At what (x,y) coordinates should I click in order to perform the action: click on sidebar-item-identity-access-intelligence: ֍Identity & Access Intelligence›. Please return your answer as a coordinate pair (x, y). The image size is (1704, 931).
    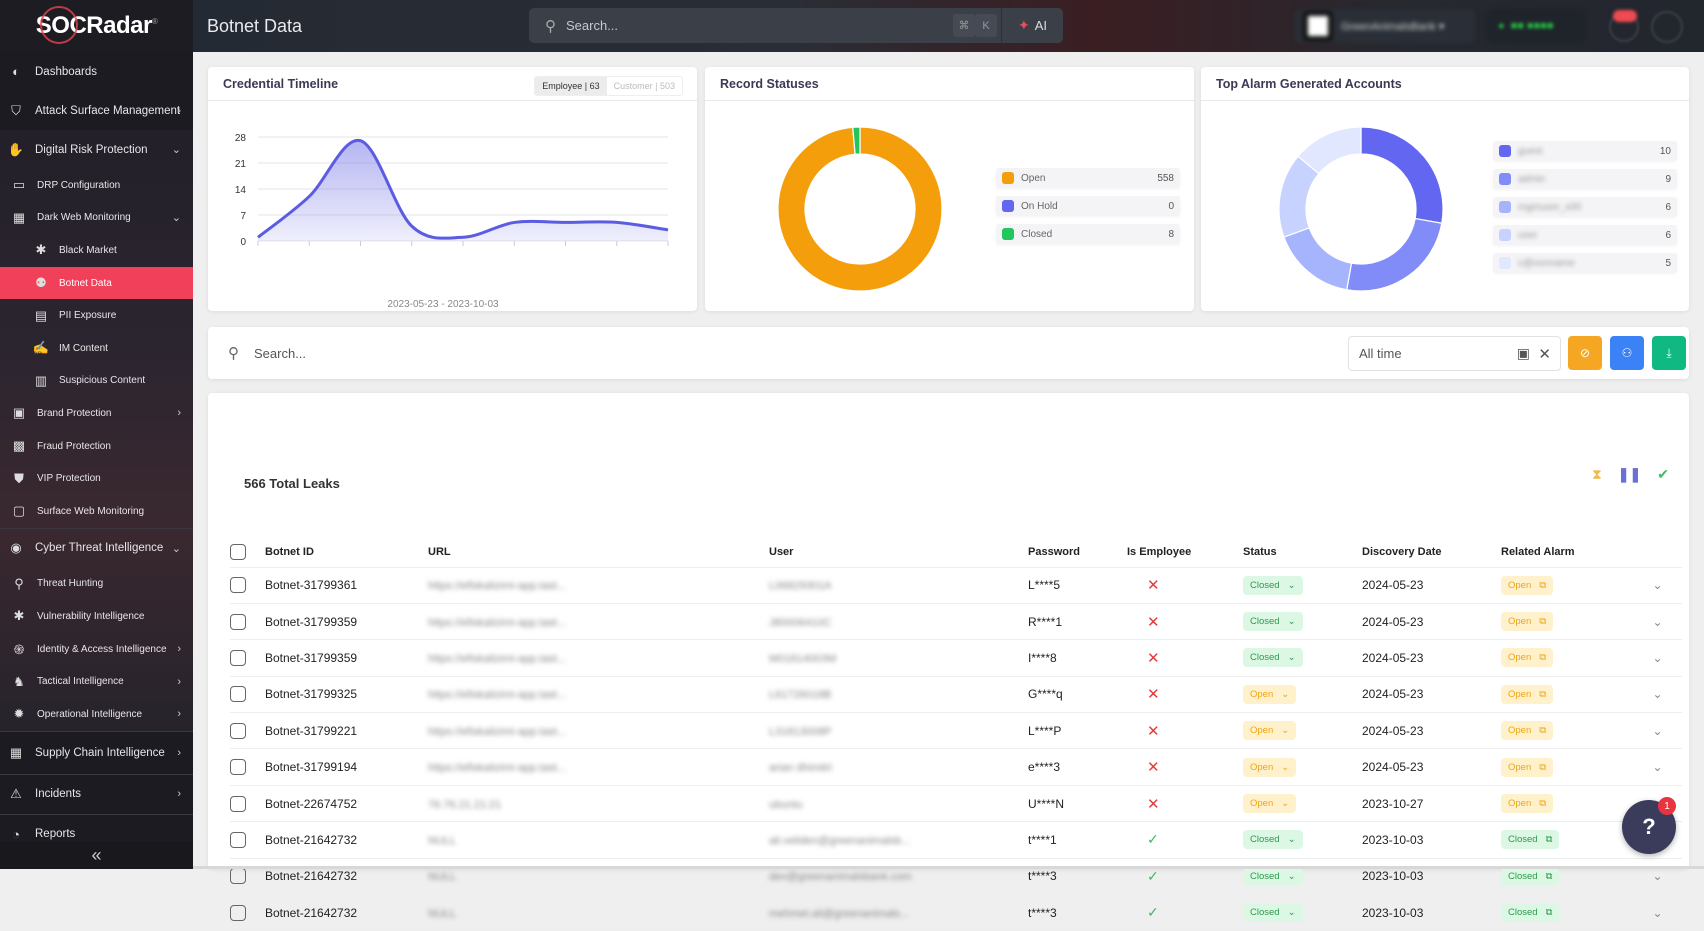
    Looking at the image, I should click on (96, 649).